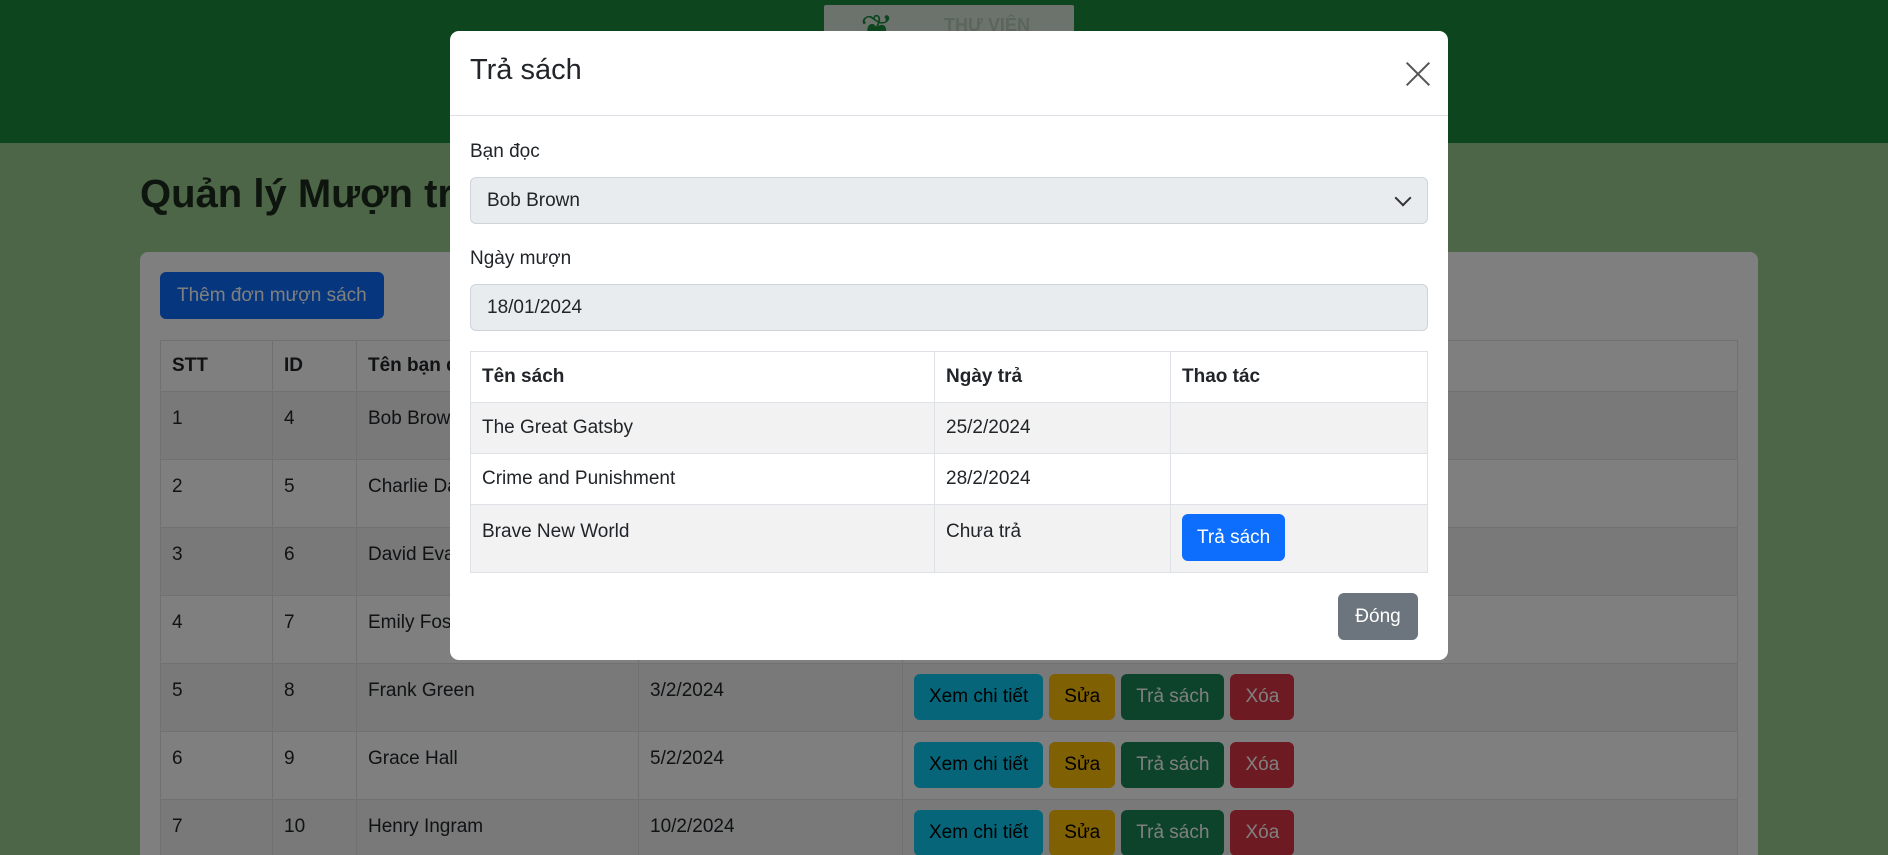  What do you see at coordinates (702, 377) in the screenshot?
I see `column-header-book-title: Tên sách` at bounding box center [702, 377].